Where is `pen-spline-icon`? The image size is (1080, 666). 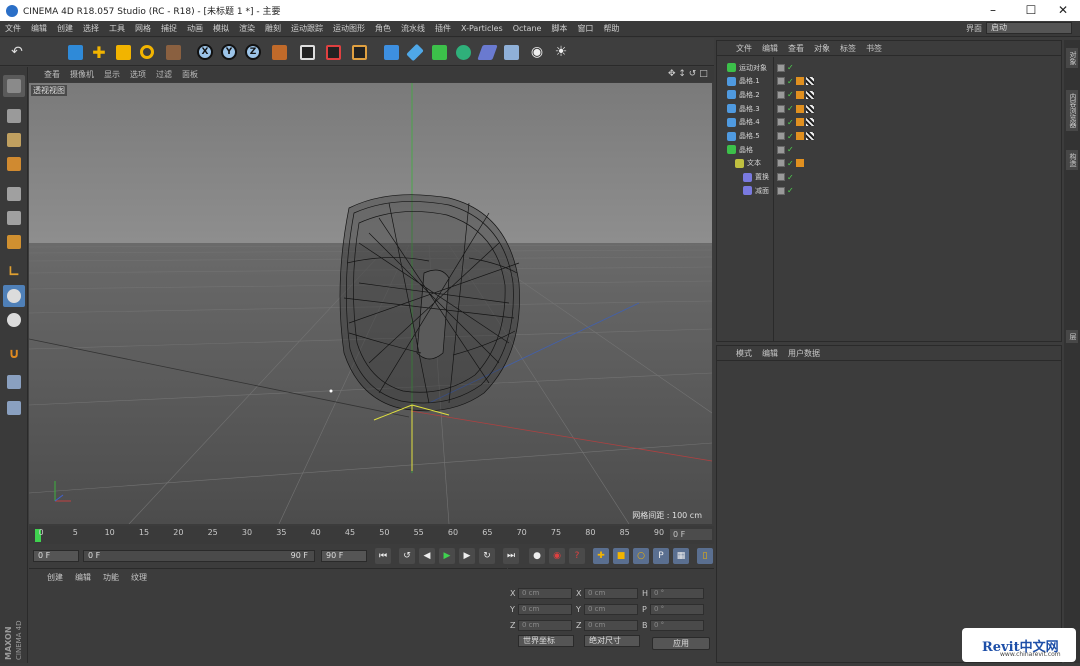
pen-spline-icon is located at coordinates (415, 52).